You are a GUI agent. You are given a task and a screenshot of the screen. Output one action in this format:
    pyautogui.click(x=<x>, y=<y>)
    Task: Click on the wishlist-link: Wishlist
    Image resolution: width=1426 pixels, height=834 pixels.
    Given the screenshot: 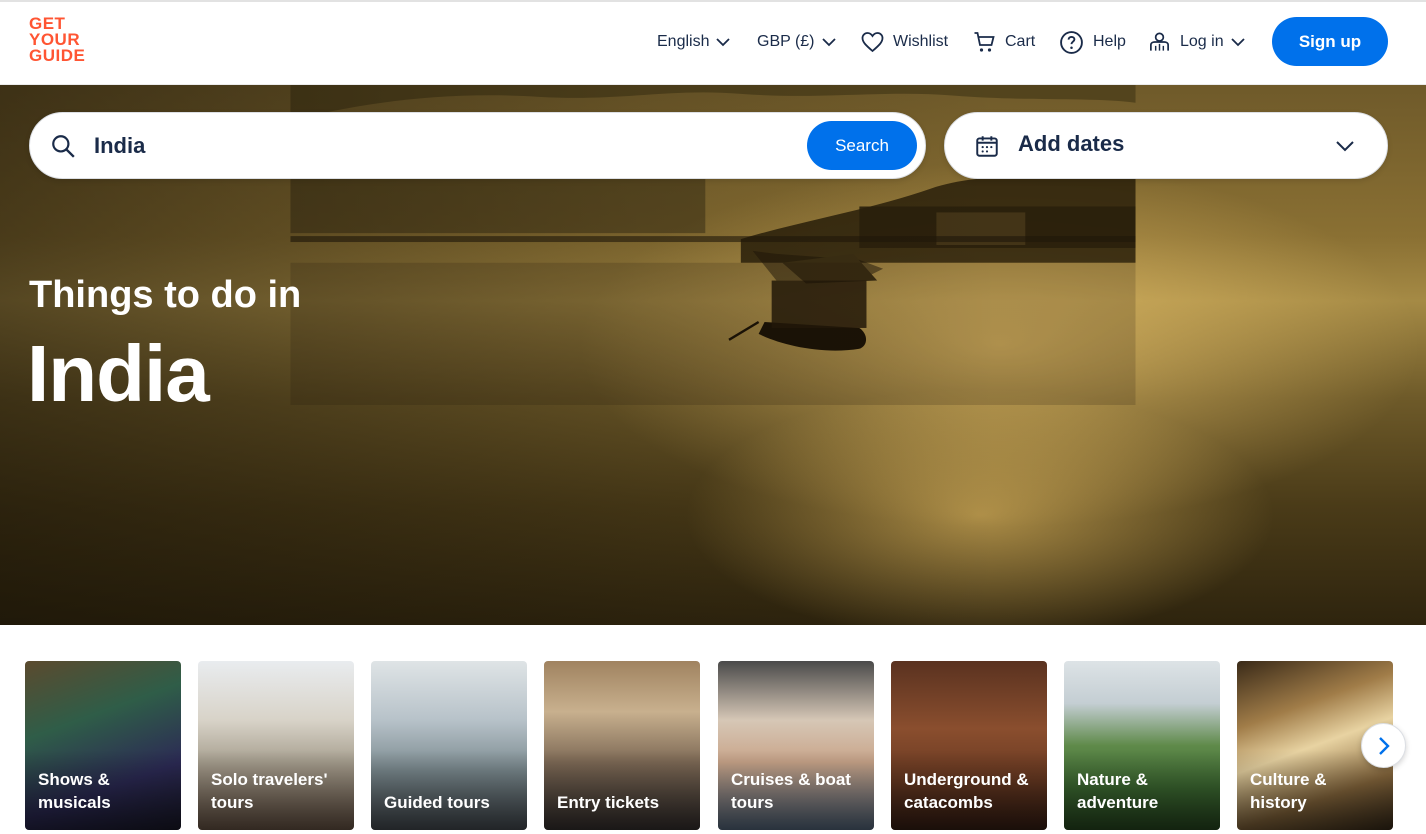 What is the action you would take?
    pyautogui.click(x=904, y=42)
    